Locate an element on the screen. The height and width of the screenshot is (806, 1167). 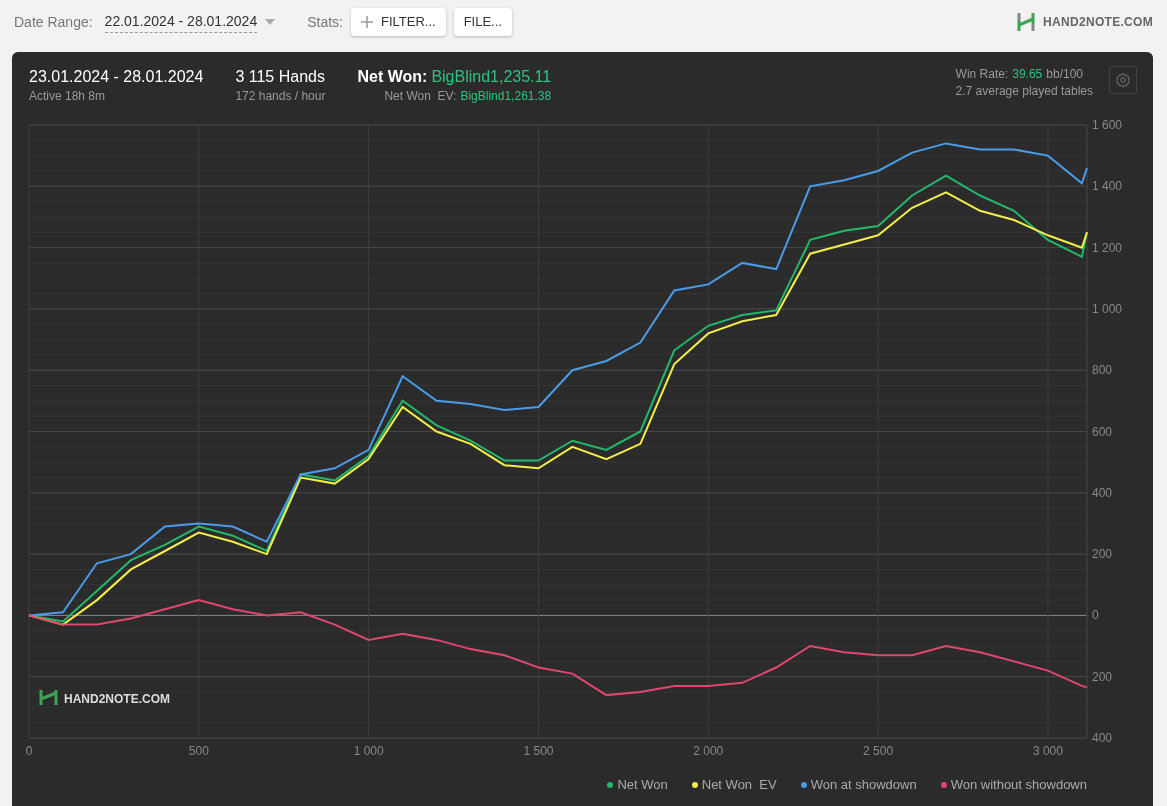
y-axis-label: 1 000 is located at coordinates (1107, 308).